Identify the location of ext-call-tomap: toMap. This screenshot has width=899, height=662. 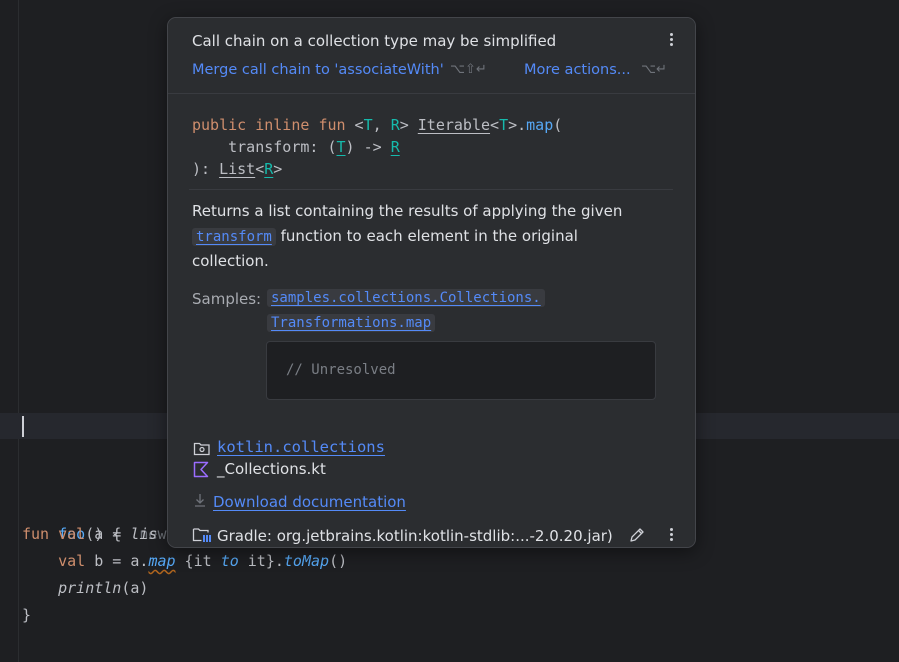
(306, 561).